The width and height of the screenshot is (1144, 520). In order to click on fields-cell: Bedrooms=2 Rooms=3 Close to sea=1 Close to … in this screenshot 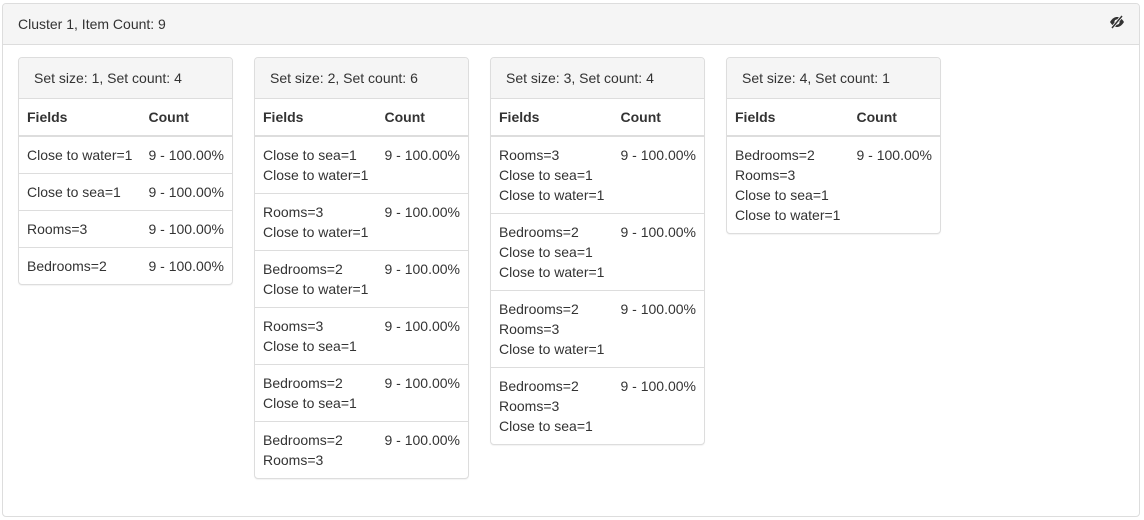, I will do `click(788, 184)`.